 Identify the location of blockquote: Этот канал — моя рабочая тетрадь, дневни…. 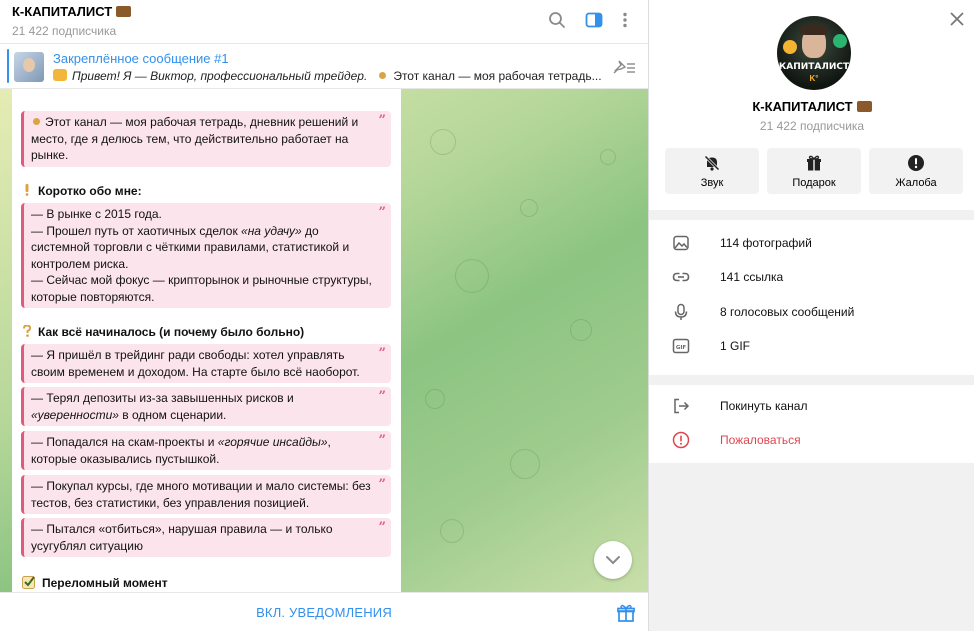
(206, 139).